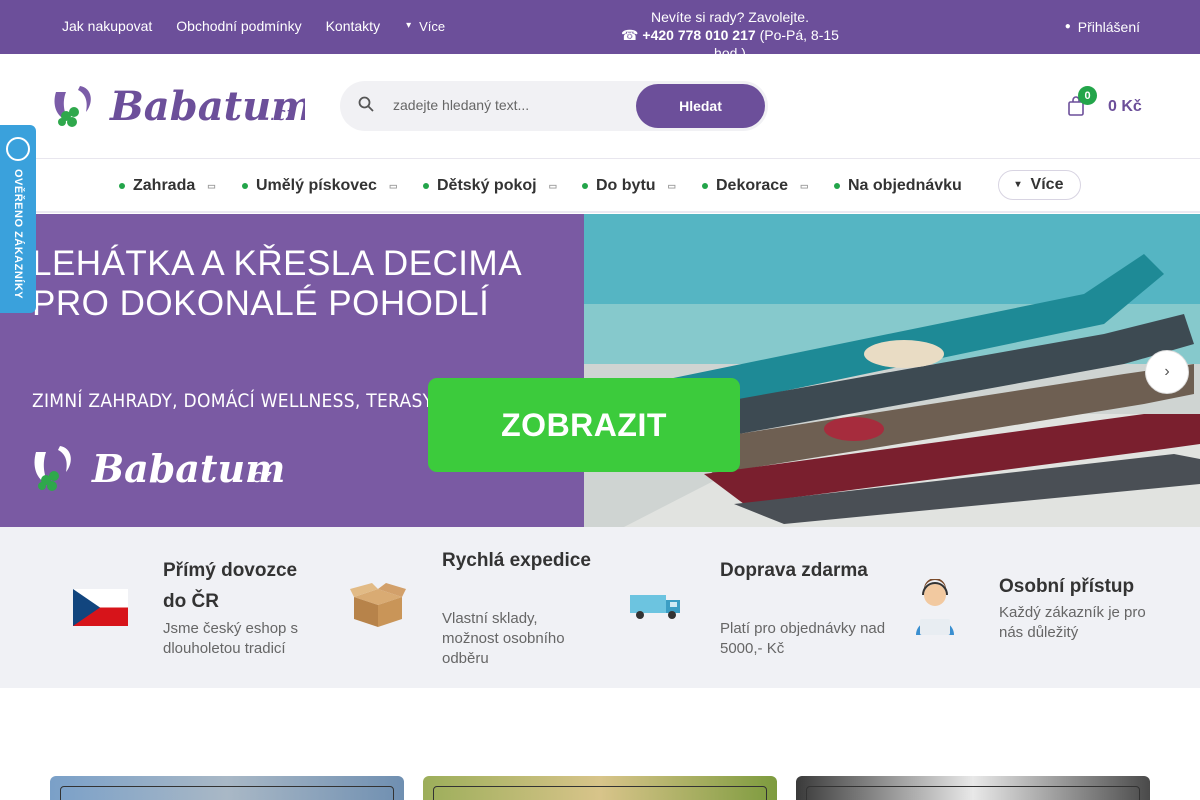 The image size is (1200, 800). What do you see at coordinates (107, 26) in the screenshot?
I see `link-jak-nakupovat: Jak nakupovat` at bounding box center [107, 26].